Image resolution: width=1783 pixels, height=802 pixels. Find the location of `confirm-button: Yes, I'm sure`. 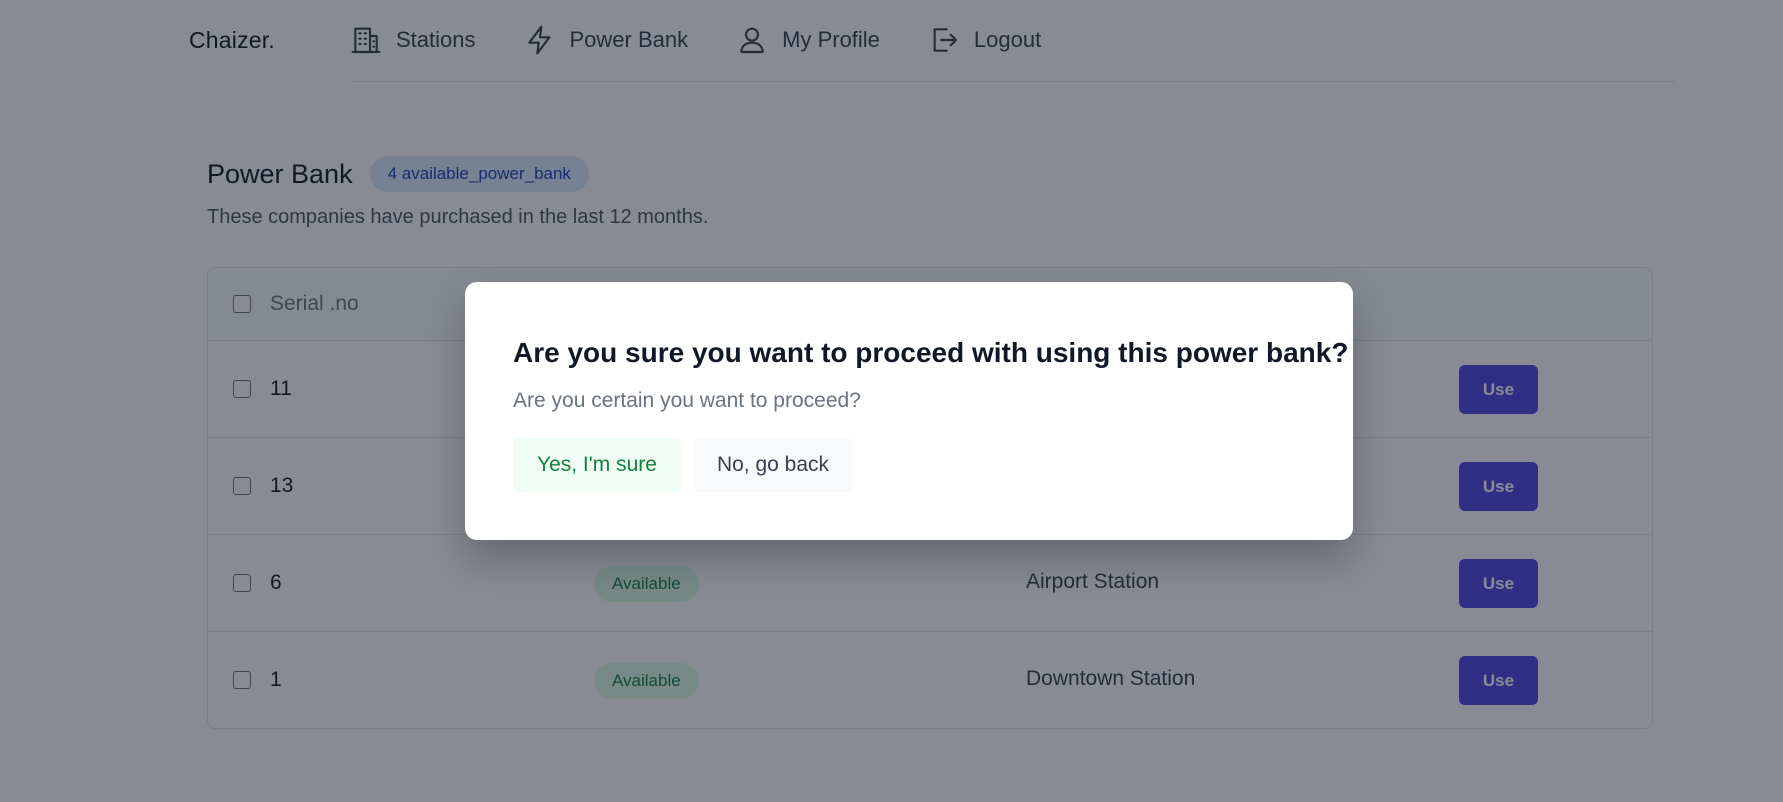

confirm-button: Yes, I'm sure is located at coordinates (597, 465).